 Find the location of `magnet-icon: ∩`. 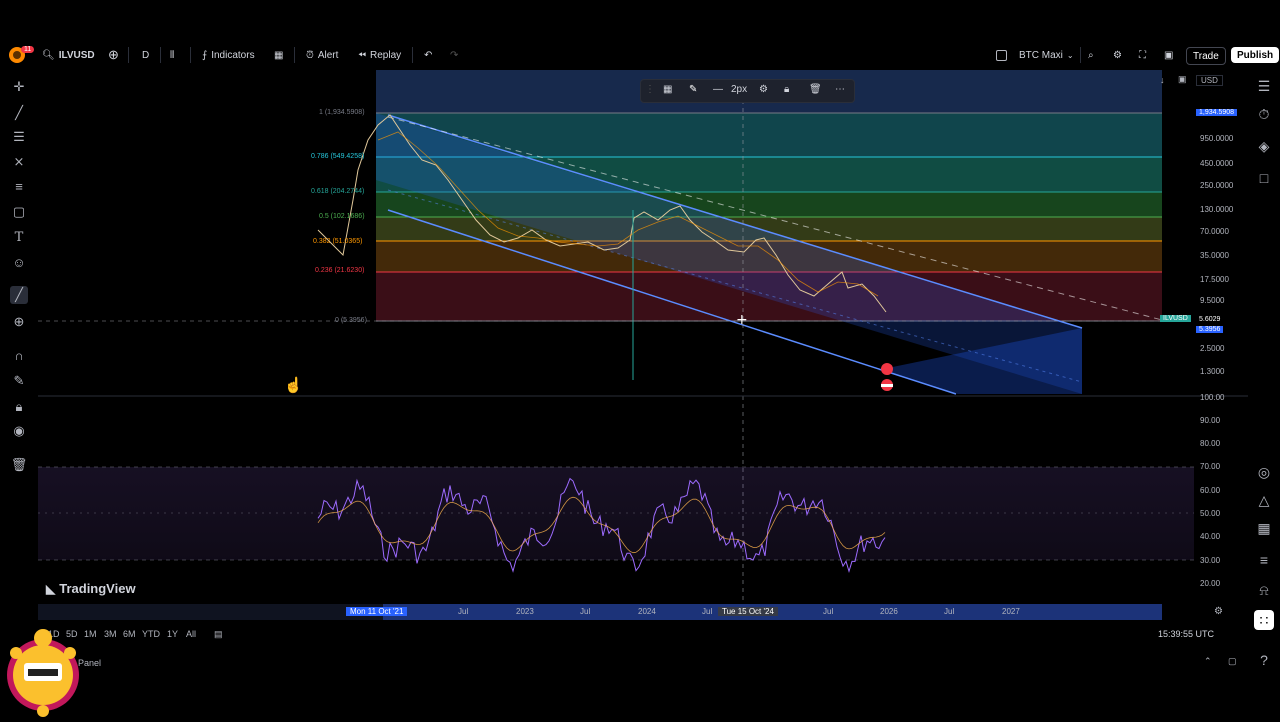

magnet-icon: ∩ is located at coordinates (19, 355).